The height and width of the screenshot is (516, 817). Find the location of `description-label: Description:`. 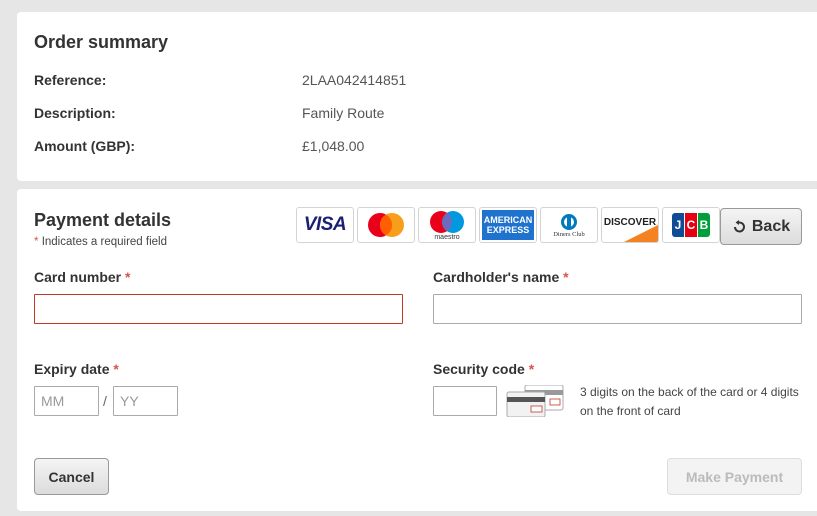

description-label: Description: is located at coordinates (75, 113).